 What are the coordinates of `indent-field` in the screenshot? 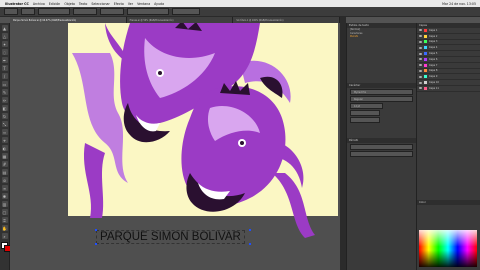 It's located at (381, 147).